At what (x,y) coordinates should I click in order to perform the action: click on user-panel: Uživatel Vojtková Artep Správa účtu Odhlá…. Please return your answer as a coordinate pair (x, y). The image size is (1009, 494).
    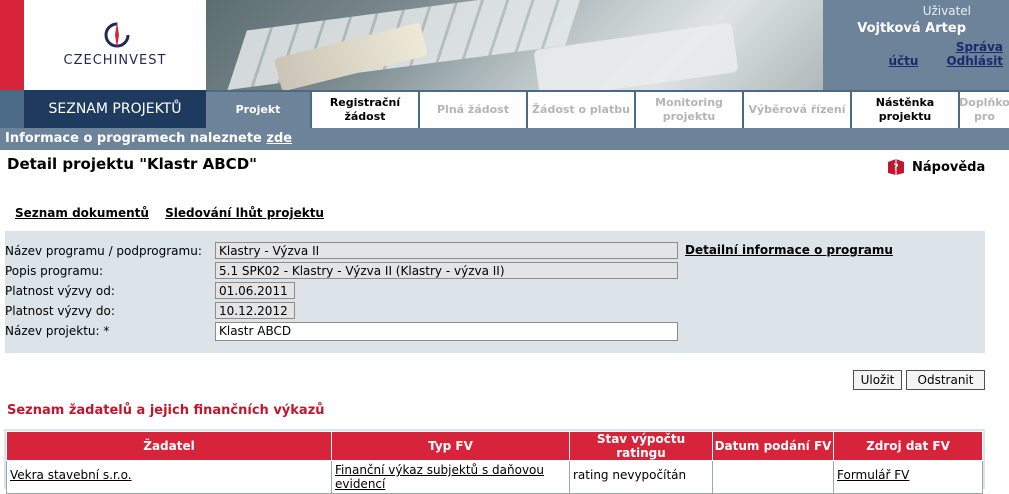
    Looking at the image, I should click on (916, 45).